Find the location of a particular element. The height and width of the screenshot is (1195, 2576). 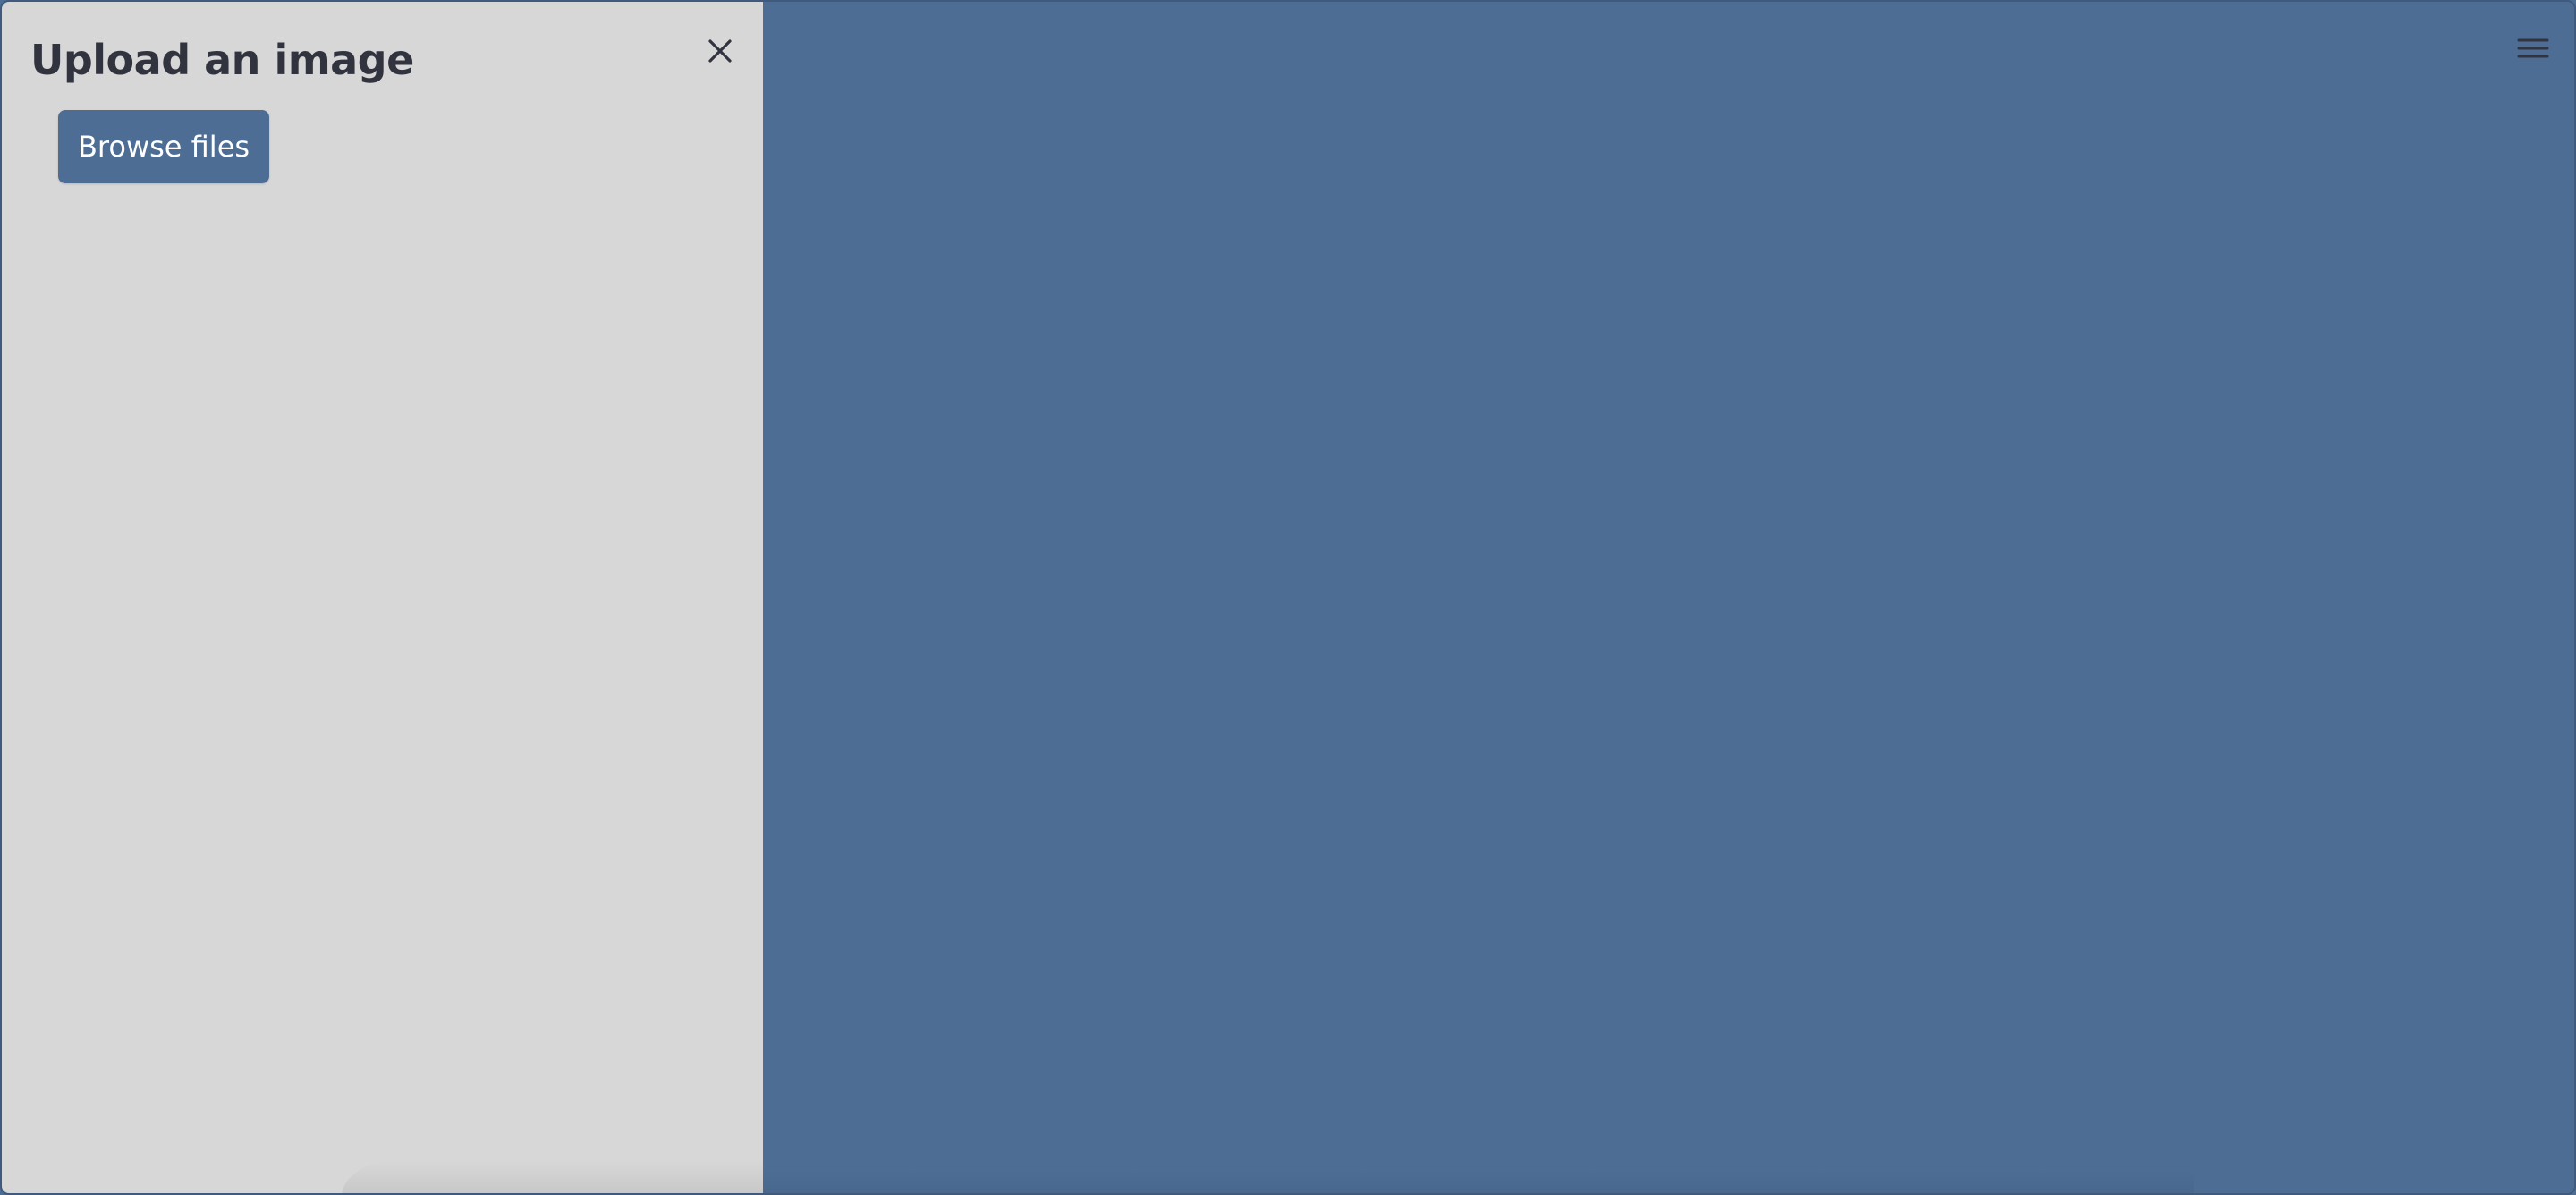

close-sidebar-button is located at coordinates (720, 51).